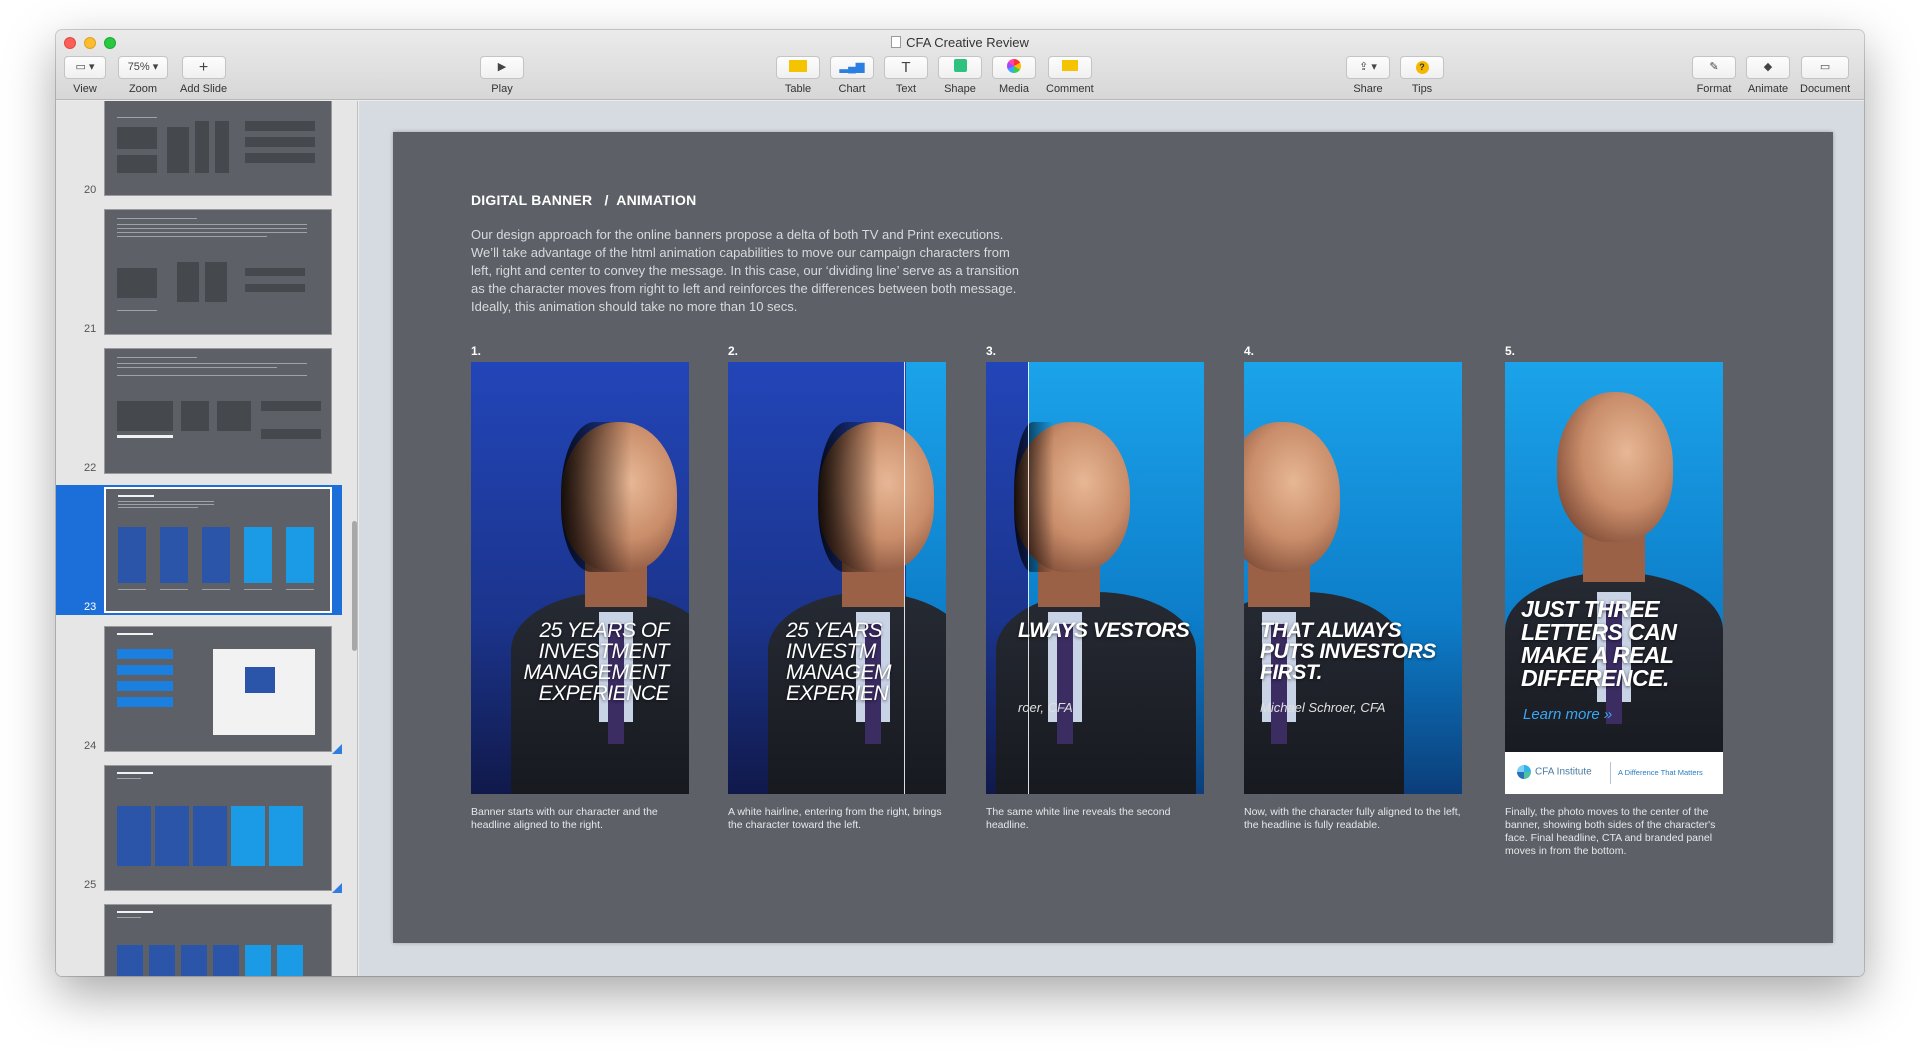 The width and height of the screenshot is (1920, 1056). I want to click on slide-thumbnail-row: 24, so click(199, 689).